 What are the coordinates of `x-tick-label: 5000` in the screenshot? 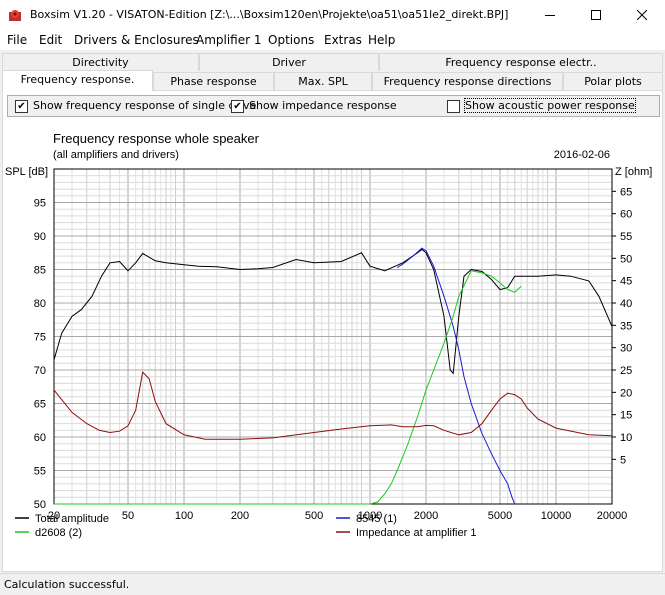 It's located at (500, 516).